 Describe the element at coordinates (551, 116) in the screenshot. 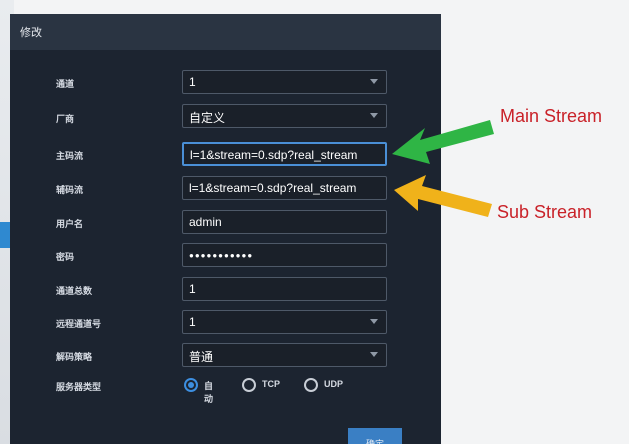

I see `main-stream-annotation: Main Stream` at that location.